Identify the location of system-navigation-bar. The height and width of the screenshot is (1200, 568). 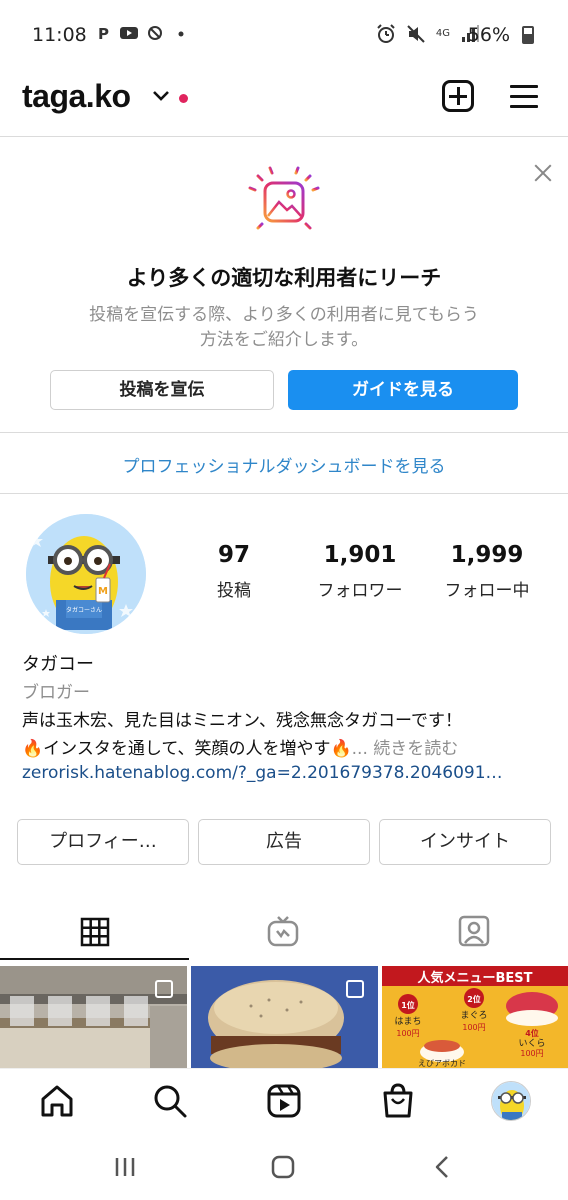
(284, 1167).